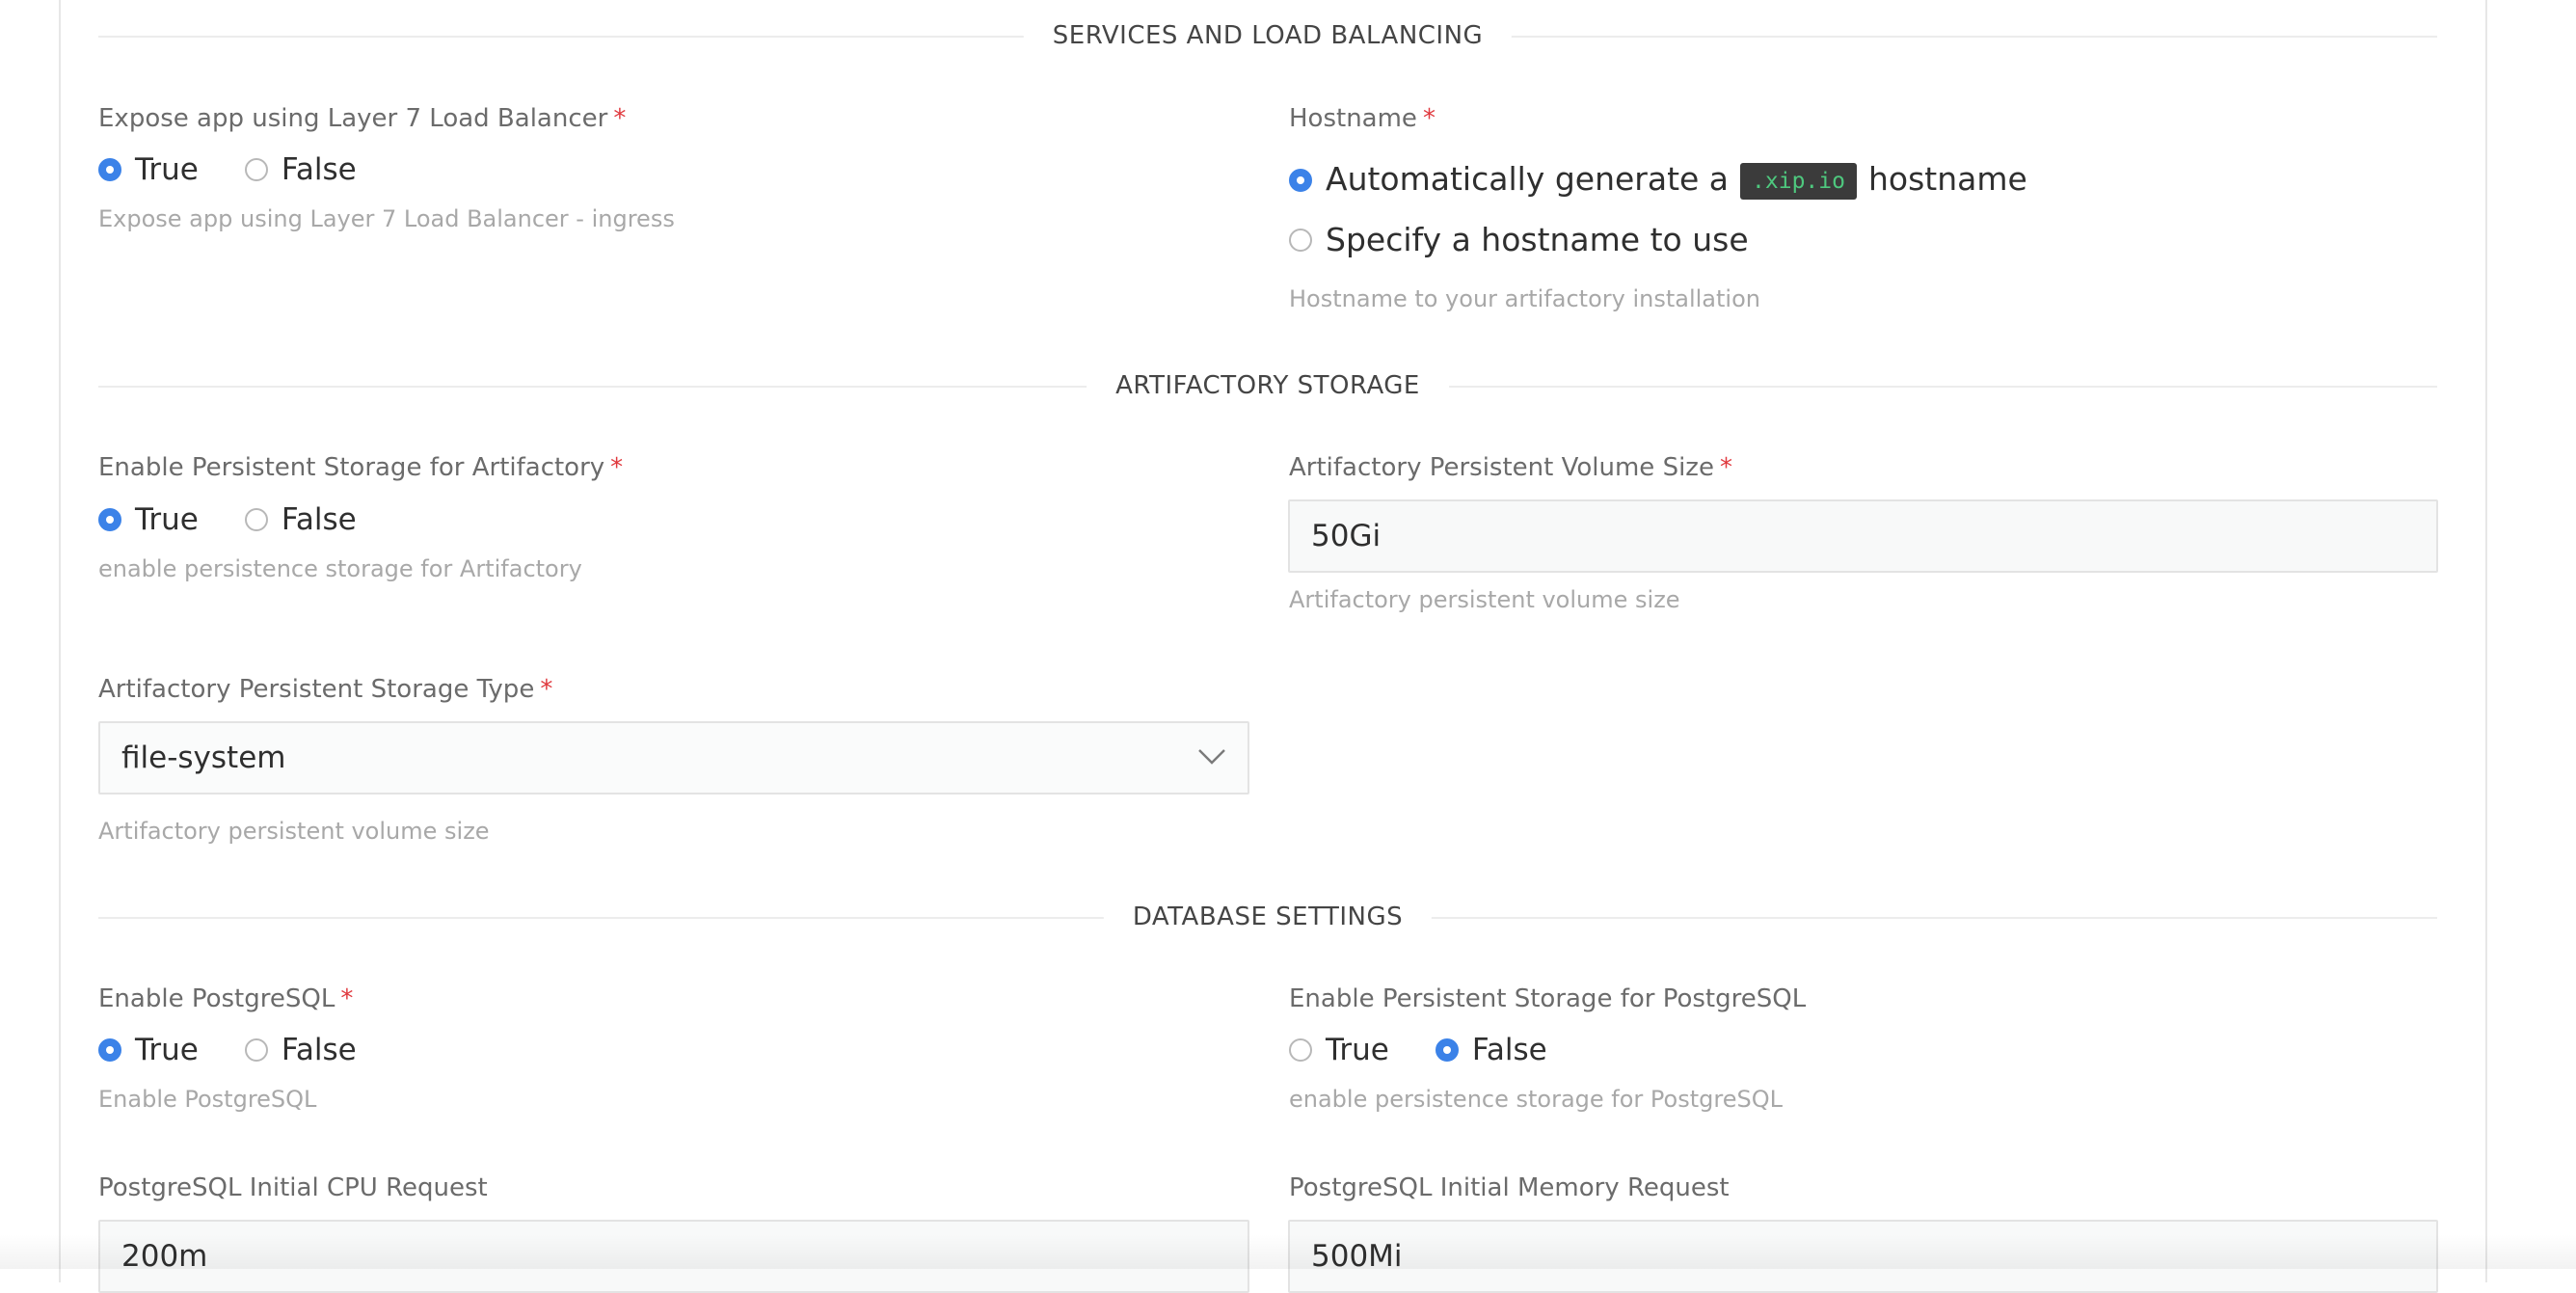 The image size is (2576, 1293). What do you see at coordinates (1528, 179) in the screenshot?
I see `auto-prefix: Automatically generate a` at bounding box center [1528, 179].